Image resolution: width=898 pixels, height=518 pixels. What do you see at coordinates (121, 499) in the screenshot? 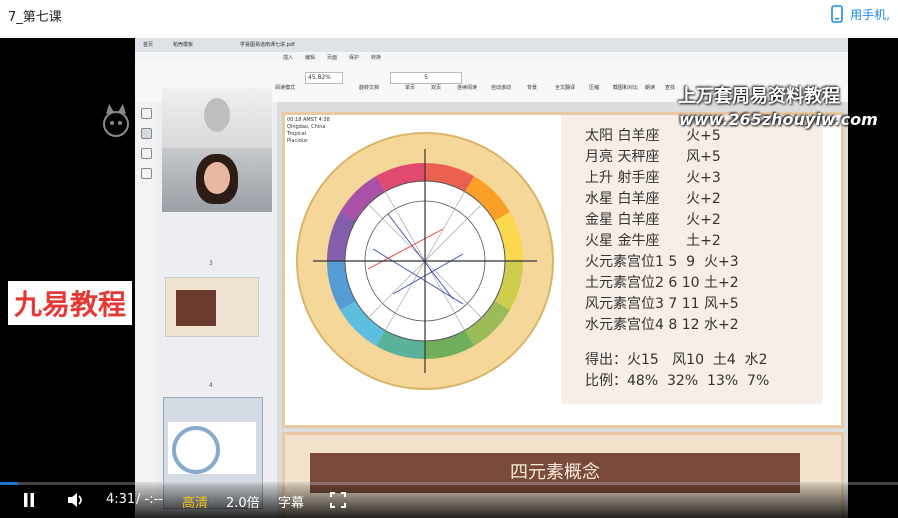
I see `current-time: 4:31` at bounding box center [121, 499].